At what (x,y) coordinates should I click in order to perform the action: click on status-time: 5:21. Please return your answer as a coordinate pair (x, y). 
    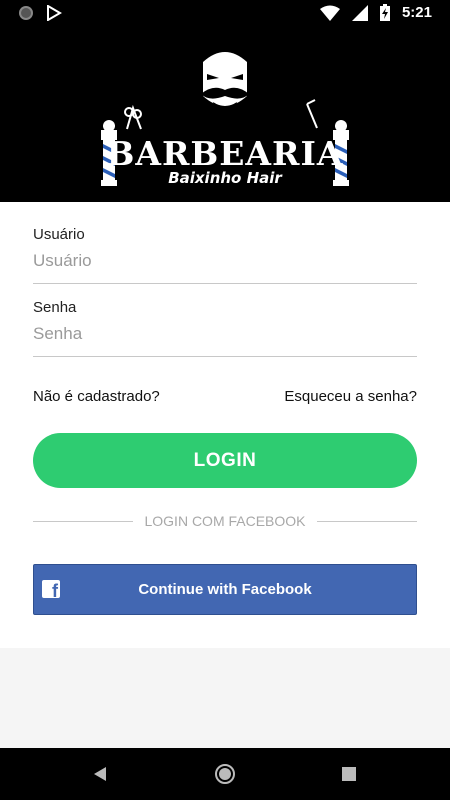
    Looking at the image, I should click on (416, 12).